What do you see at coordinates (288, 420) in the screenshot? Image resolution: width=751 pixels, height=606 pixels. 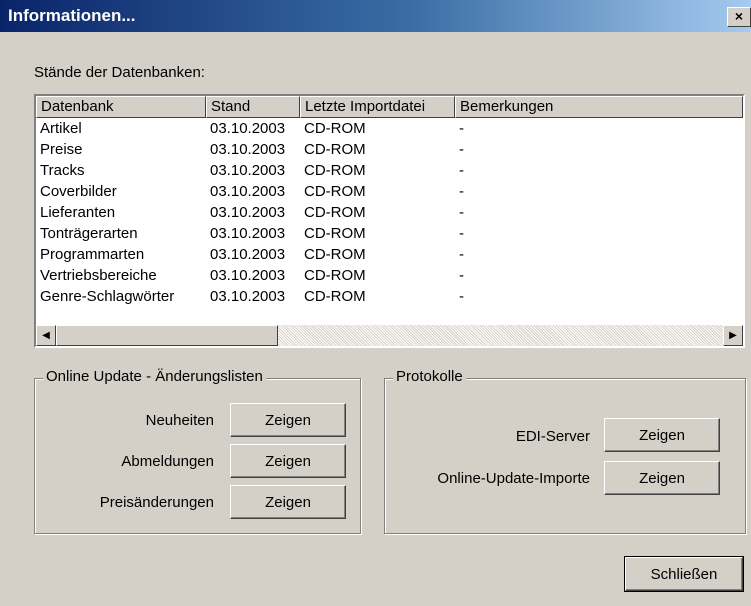 I see `show-neuheiten-button: Zeigen` at bounding box center [288, 420].